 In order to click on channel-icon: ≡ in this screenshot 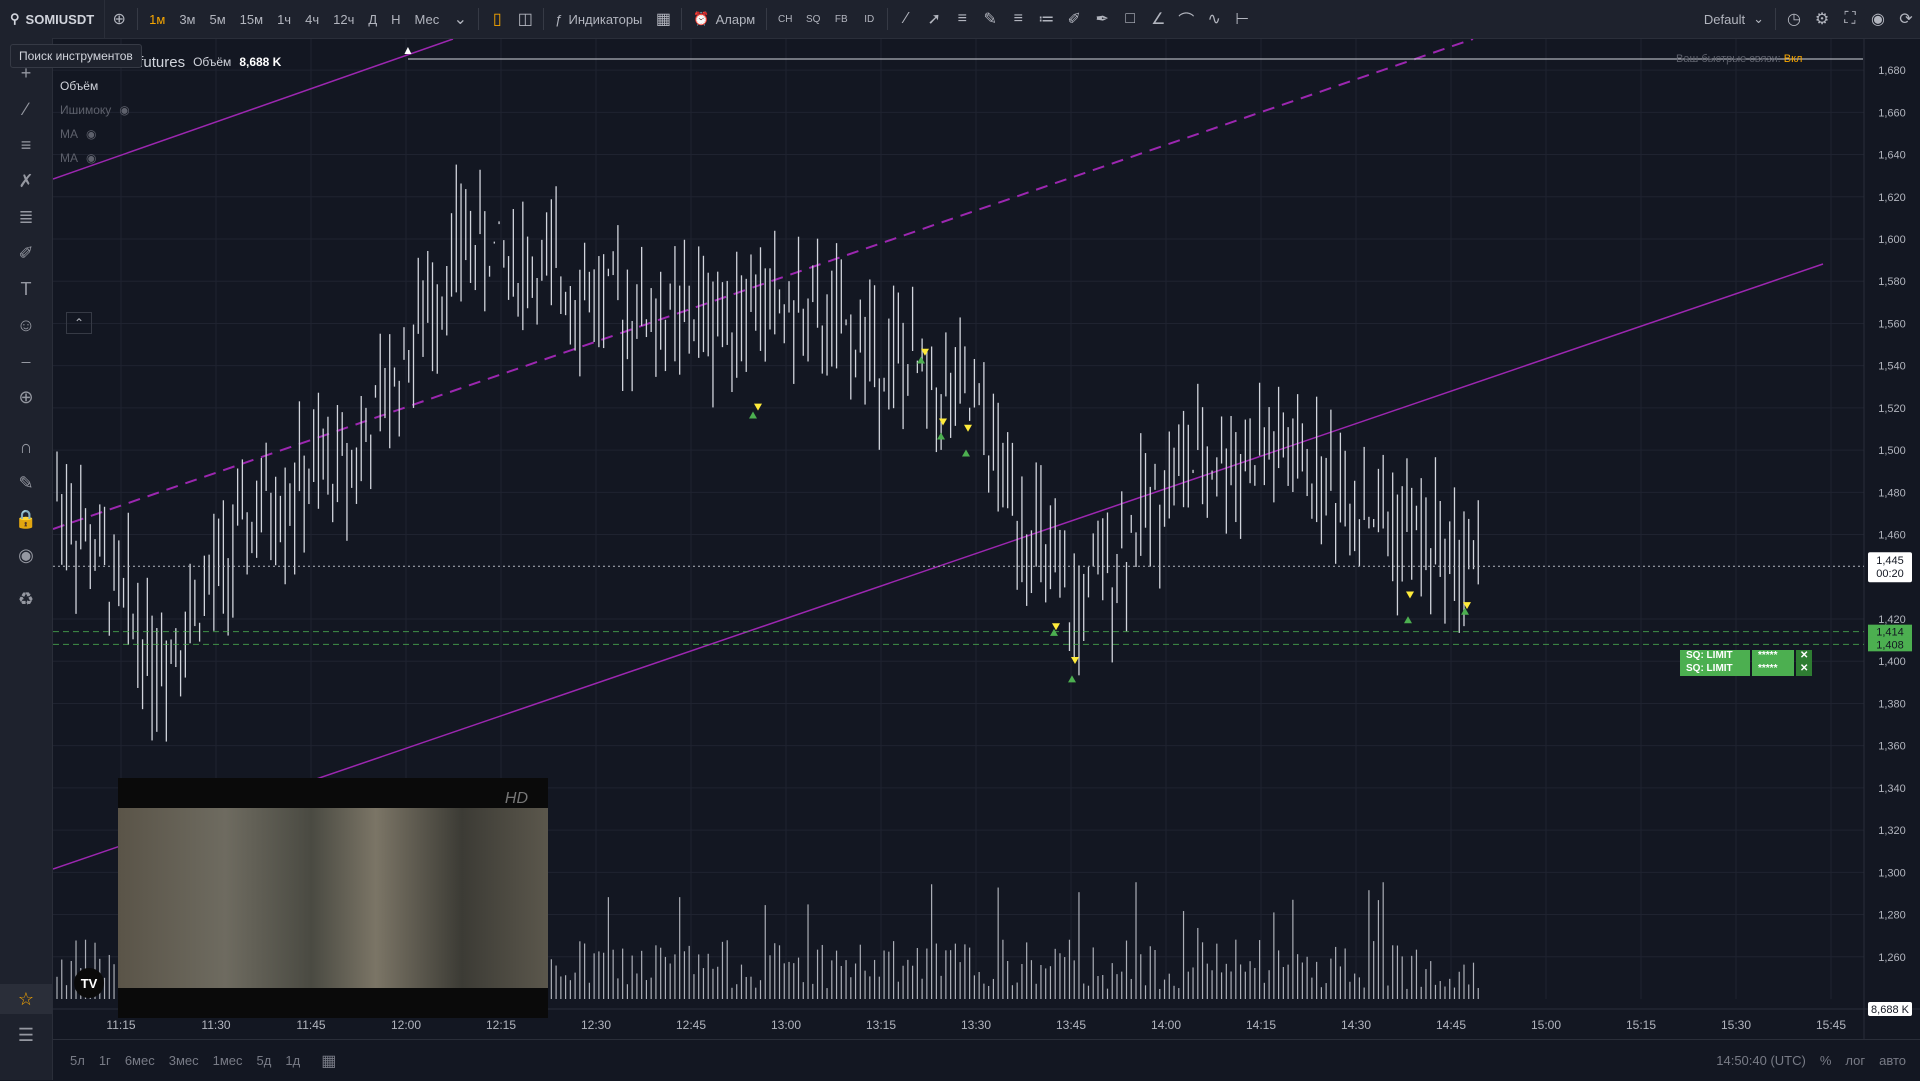, I will do `click(1018, 19)`.